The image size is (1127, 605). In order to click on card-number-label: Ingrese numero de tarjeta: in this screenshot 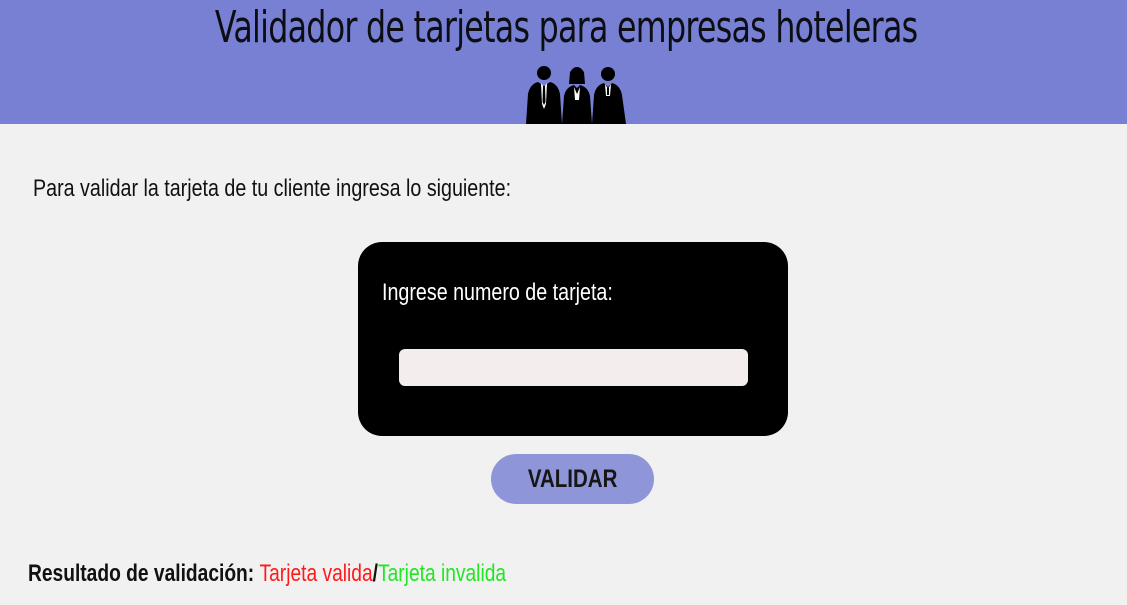, I will do `click(497, 292)`.